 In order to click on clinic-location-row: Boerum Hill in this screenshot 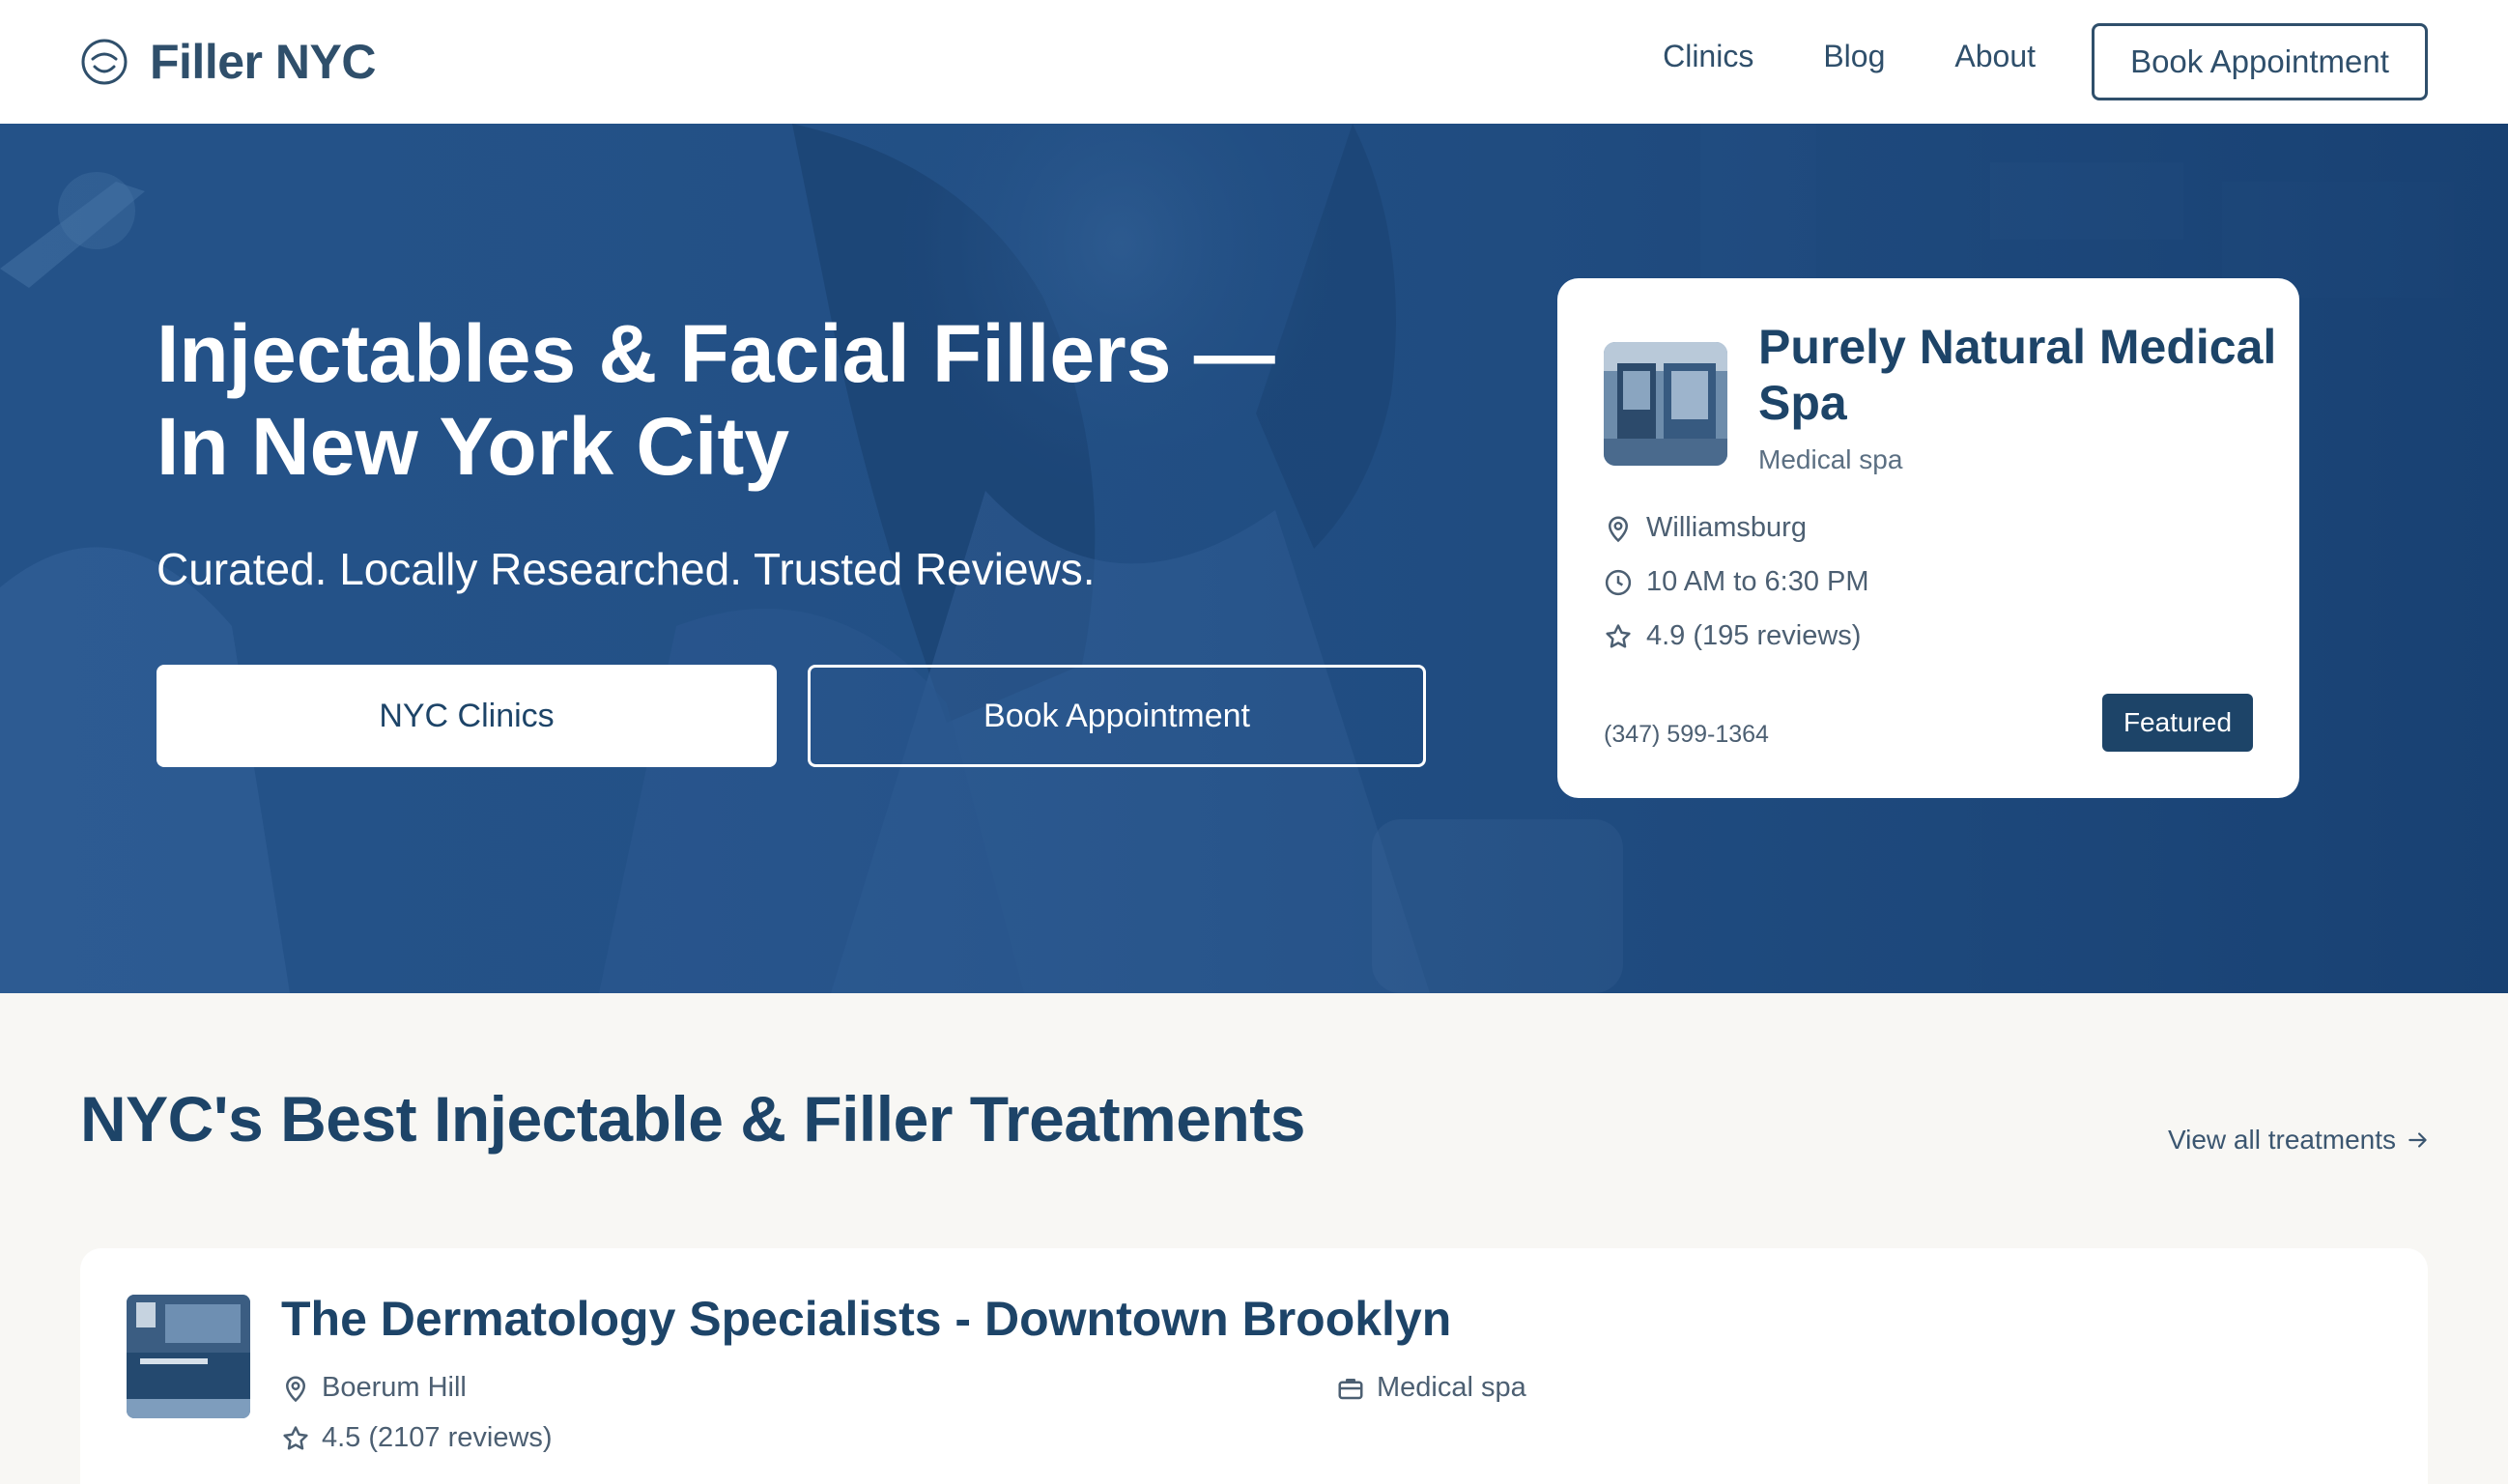, I will do `click(374, 1388)`.